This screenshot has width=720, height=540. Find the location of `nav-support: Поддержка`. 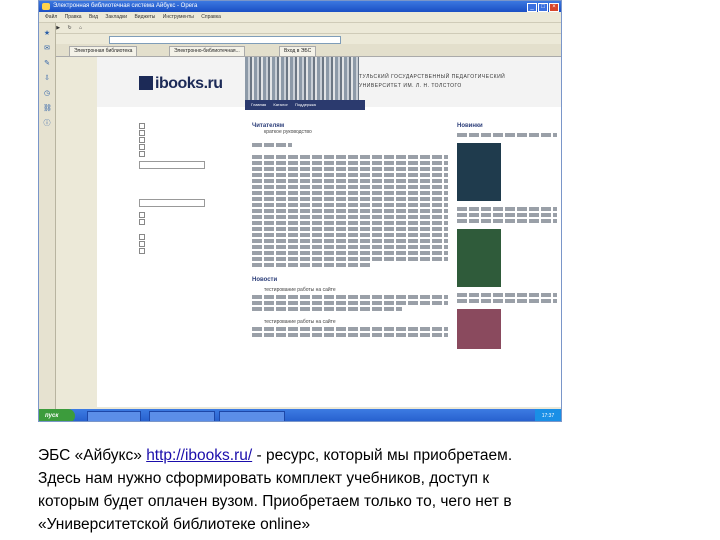

nav-support: Поддержка is located at coordinates (305, 104).